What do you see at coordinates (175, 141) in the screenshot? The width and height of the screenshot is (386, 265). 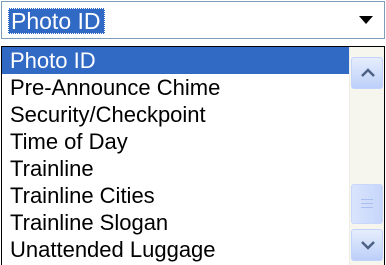 I see `list-item: Time of Day` at bounding box center [175, 141].